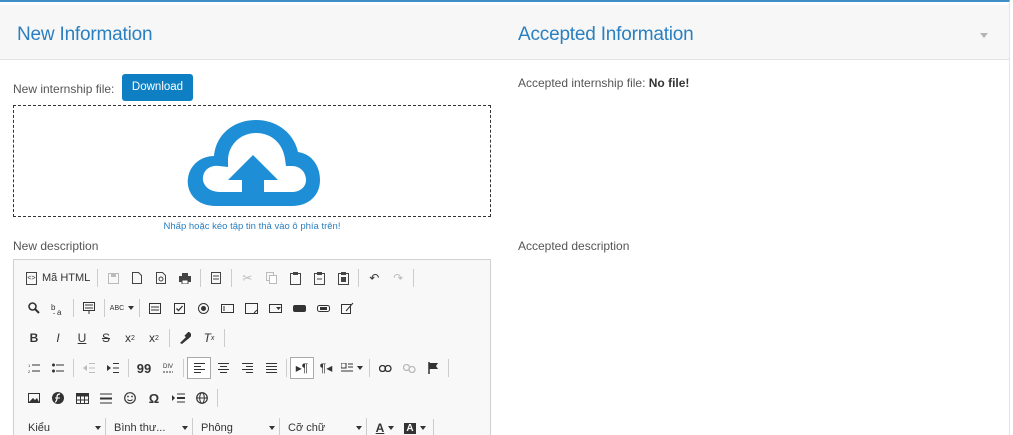  I want to click on align-left-icon, so click(199, 368).